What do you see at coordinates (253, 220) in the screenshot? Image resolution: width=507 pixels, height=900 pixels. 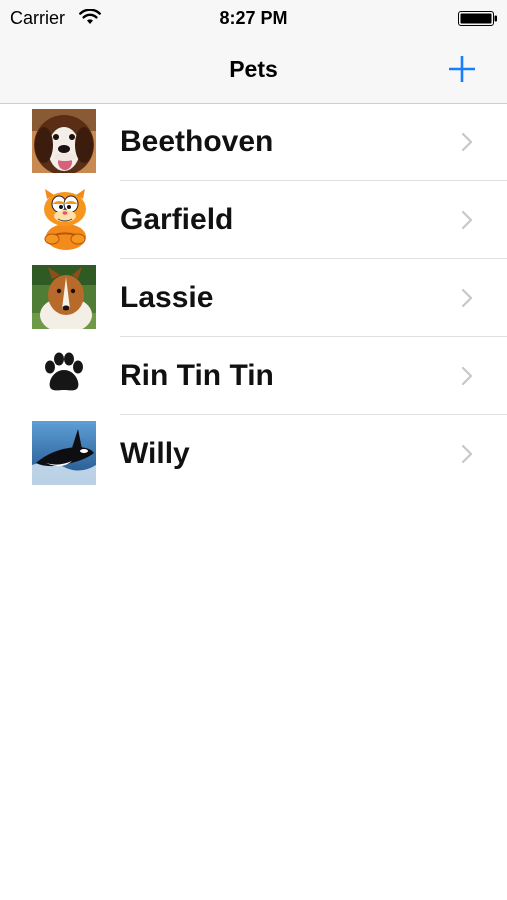 I see `pet-row-garfield: Garfield` at bounding box center [253, 220].